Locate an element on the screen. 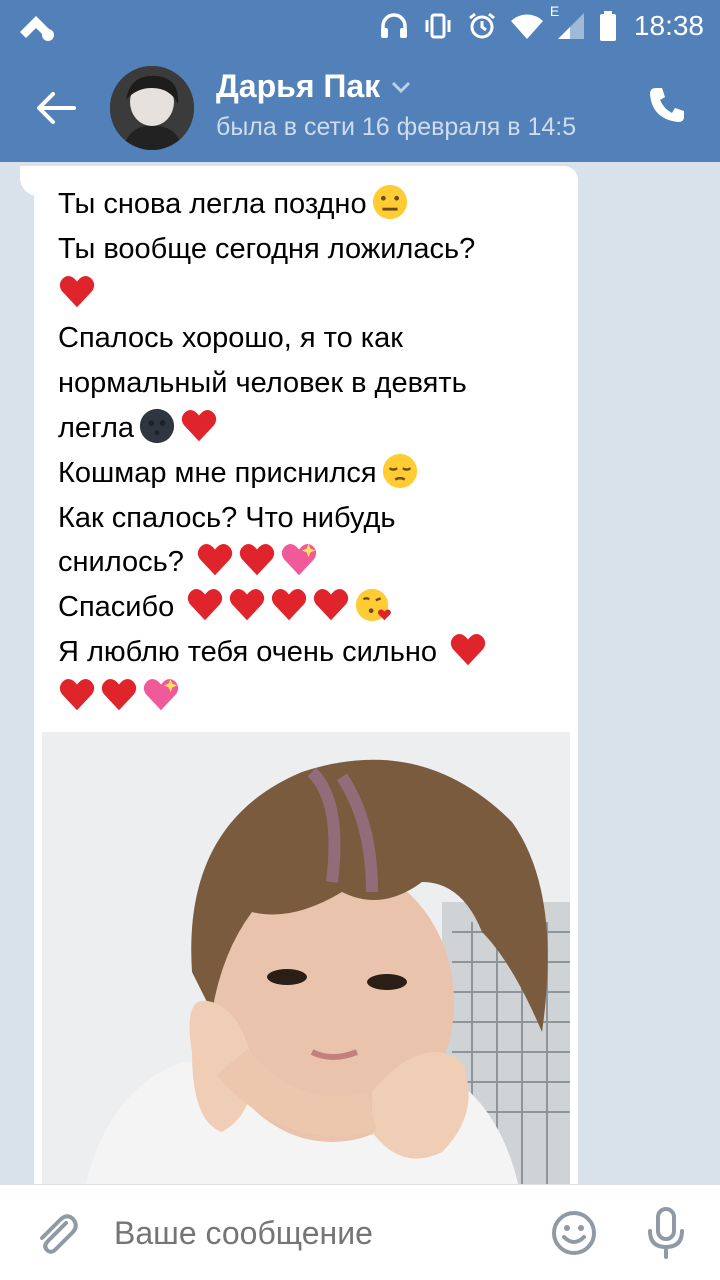 Image resolution: width=720 pixels, height=1280 pixels. microphone-icon is located at coordinates (666, 1233).